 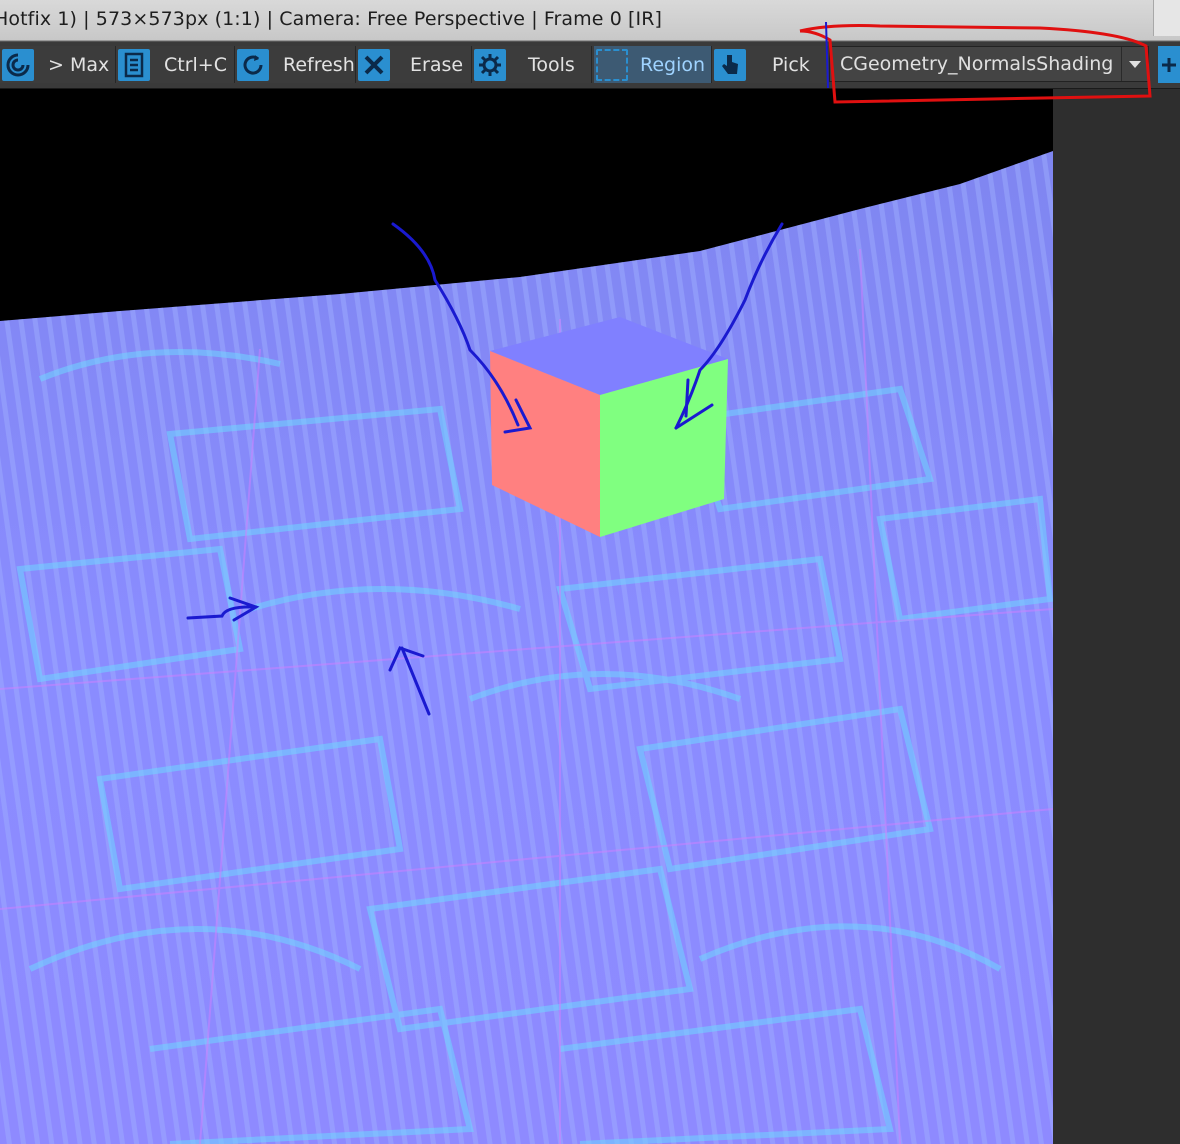 I want to click on region-button: Region, so click(x=653, y=64).